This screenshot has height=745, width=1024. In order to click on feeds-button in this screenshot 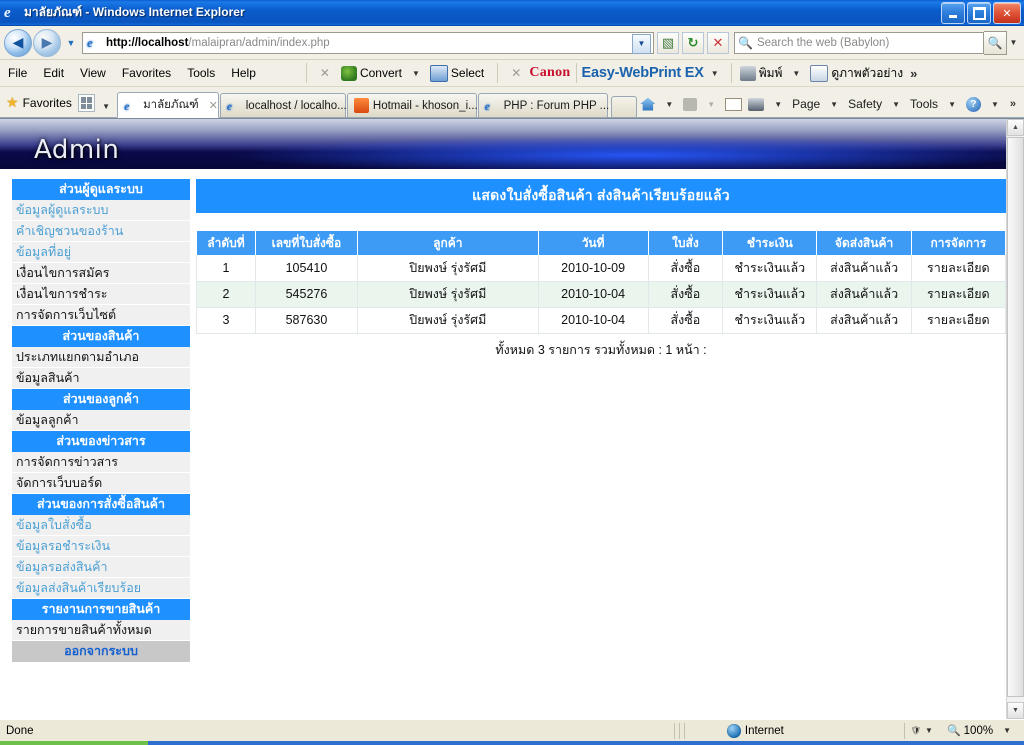, I will do `click(690, 104)`.